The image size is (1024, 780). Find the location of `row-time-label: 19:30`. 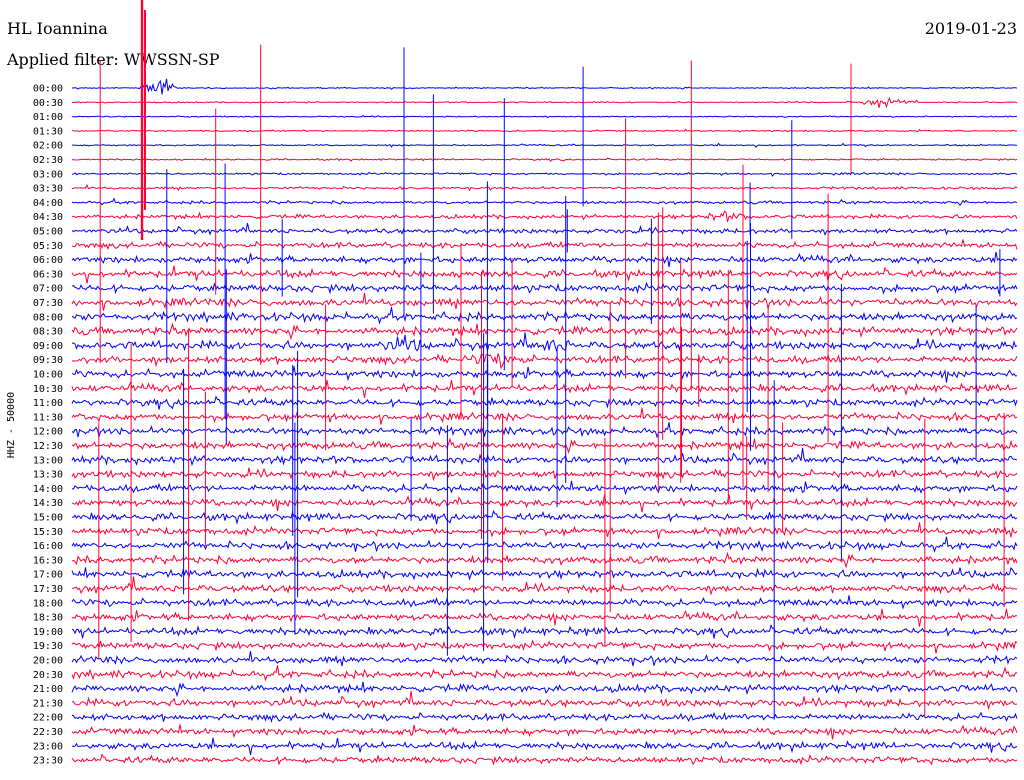

row-time-label: 19:30 is located at coordinates (48, 646).